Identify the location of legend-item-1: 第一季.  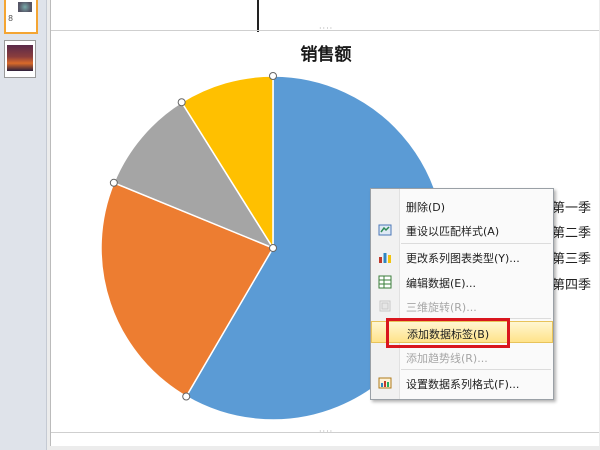
(571, 206).